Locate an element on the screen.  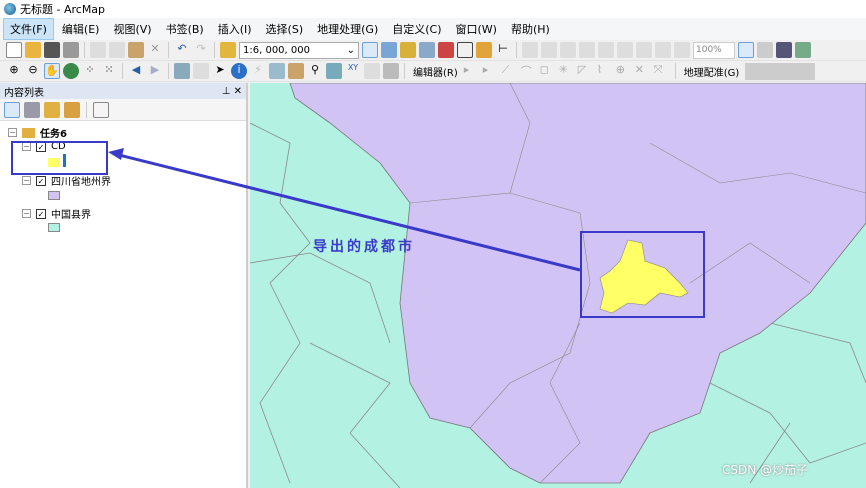
layer-row-cd: − ✓ CD is located at coordinates (44, 146).